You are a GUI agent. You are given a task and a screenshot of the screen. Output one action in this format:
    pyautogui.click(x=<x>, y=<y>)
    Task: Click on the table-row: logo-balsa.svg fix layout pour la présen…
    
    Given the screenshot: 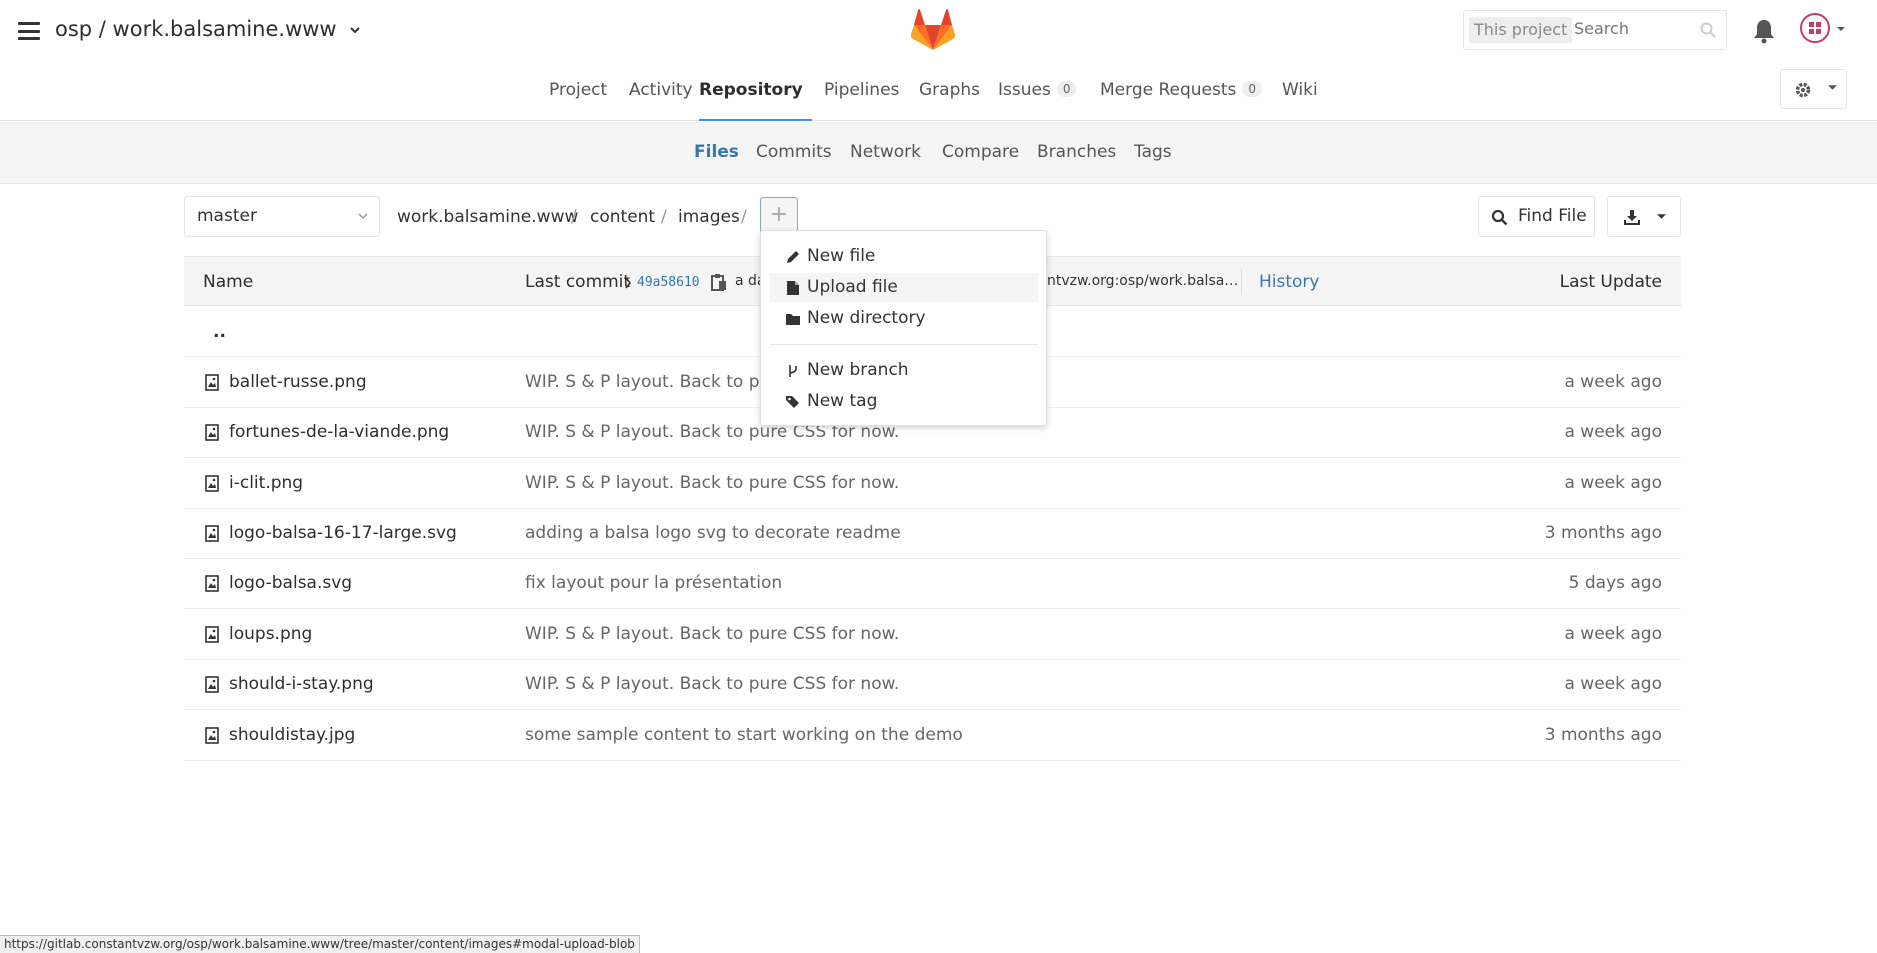 What is the action you would take?
    pyautogui.click(x=932, y=584)
    